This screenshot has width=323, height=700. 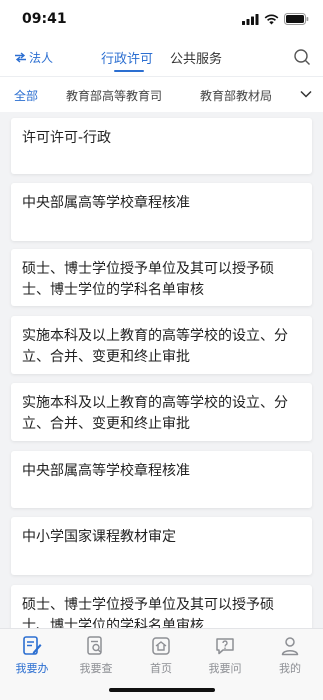 What do you see at coordinates (302, 57) in the screenshot?
I see `search-icon` at bounding box center [302, 57].